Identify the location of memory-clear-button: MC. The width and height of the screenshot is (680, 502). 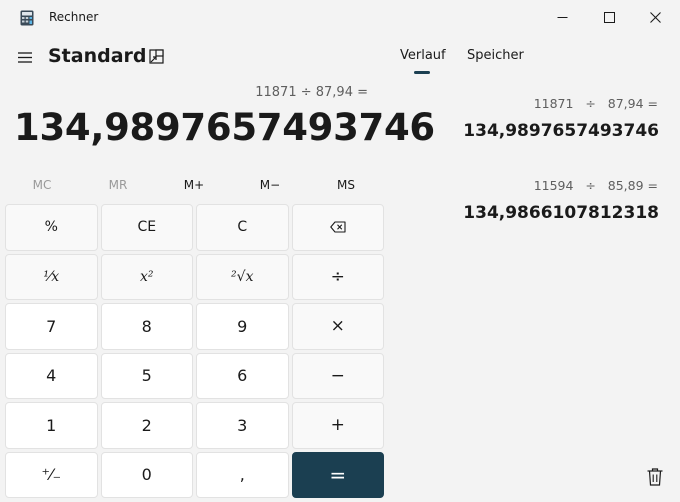
(42, 188).